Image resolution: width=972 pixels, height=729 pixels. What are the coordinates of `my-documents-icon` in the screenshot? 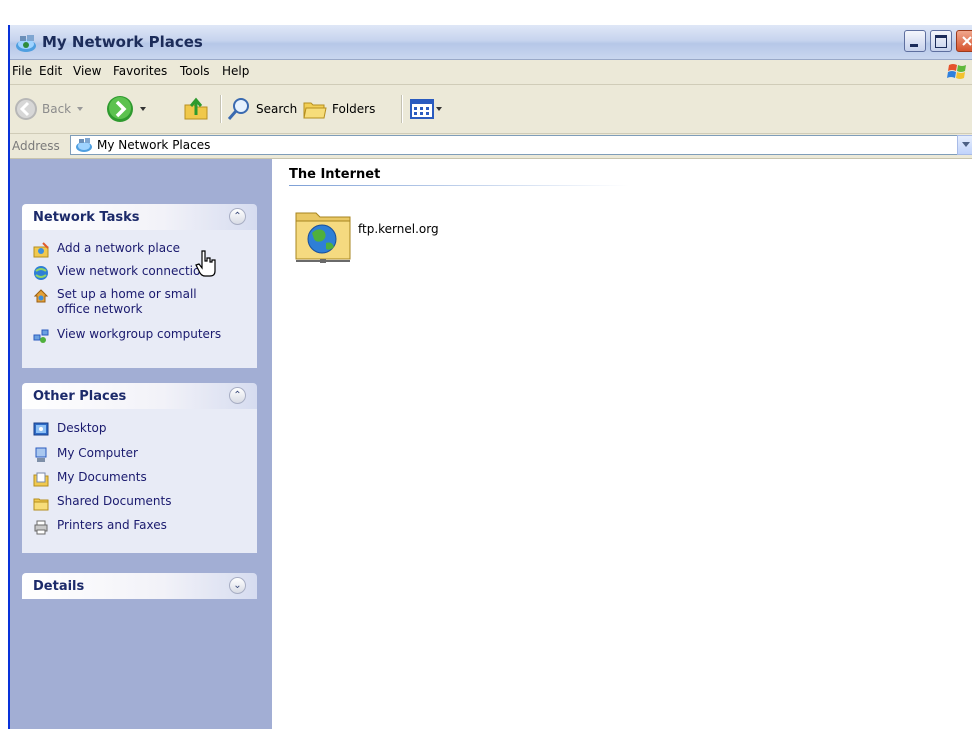 It's located at (41, 479).